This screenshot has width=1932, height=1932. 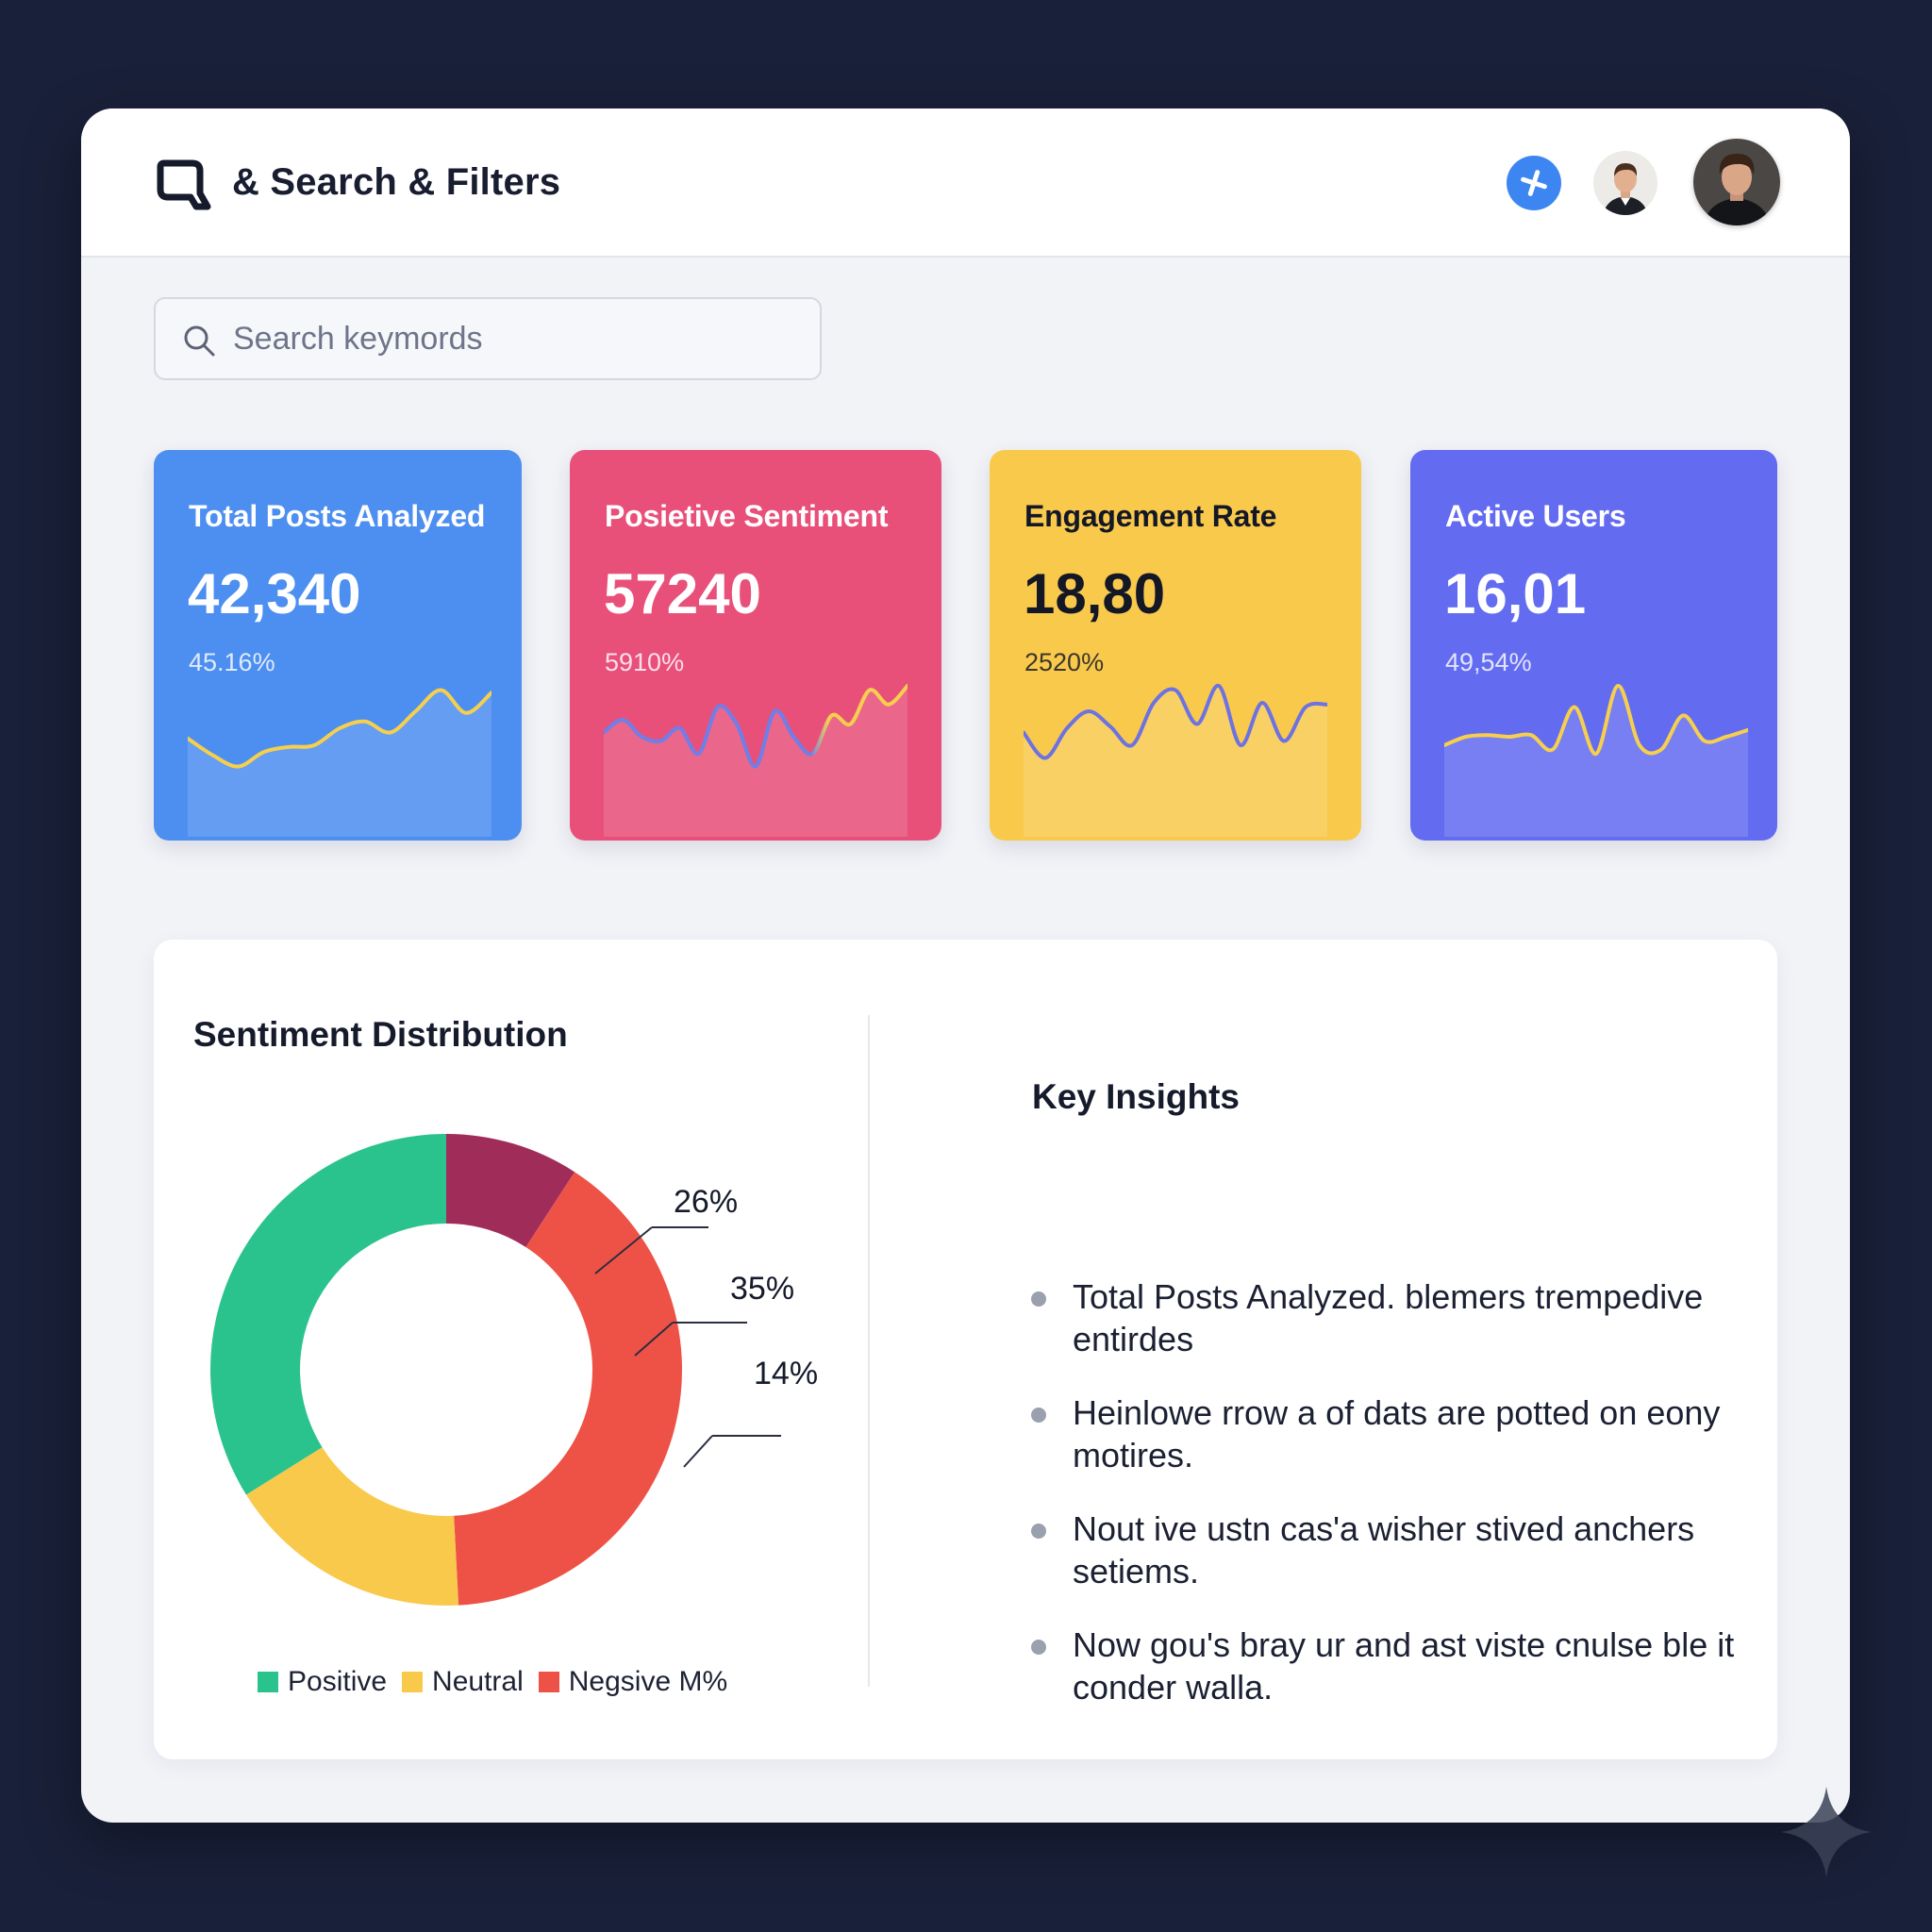 What do you see at coordinates (328, 1314) in the screenshot?
I see `donut-segment-positive` at bounding box center [328, 1314].